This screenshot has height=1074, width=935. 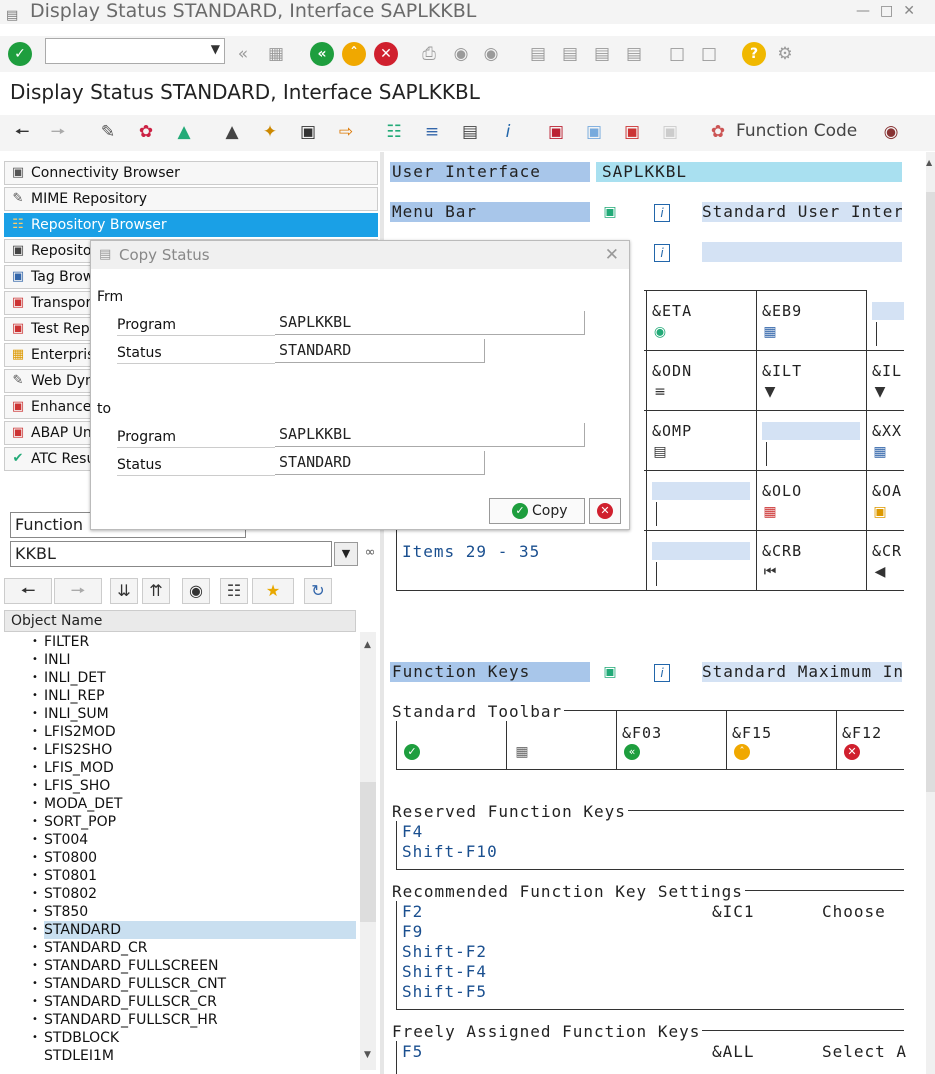 I want to click on tree-forward-button: 🠖, so click(x=78, y=591).